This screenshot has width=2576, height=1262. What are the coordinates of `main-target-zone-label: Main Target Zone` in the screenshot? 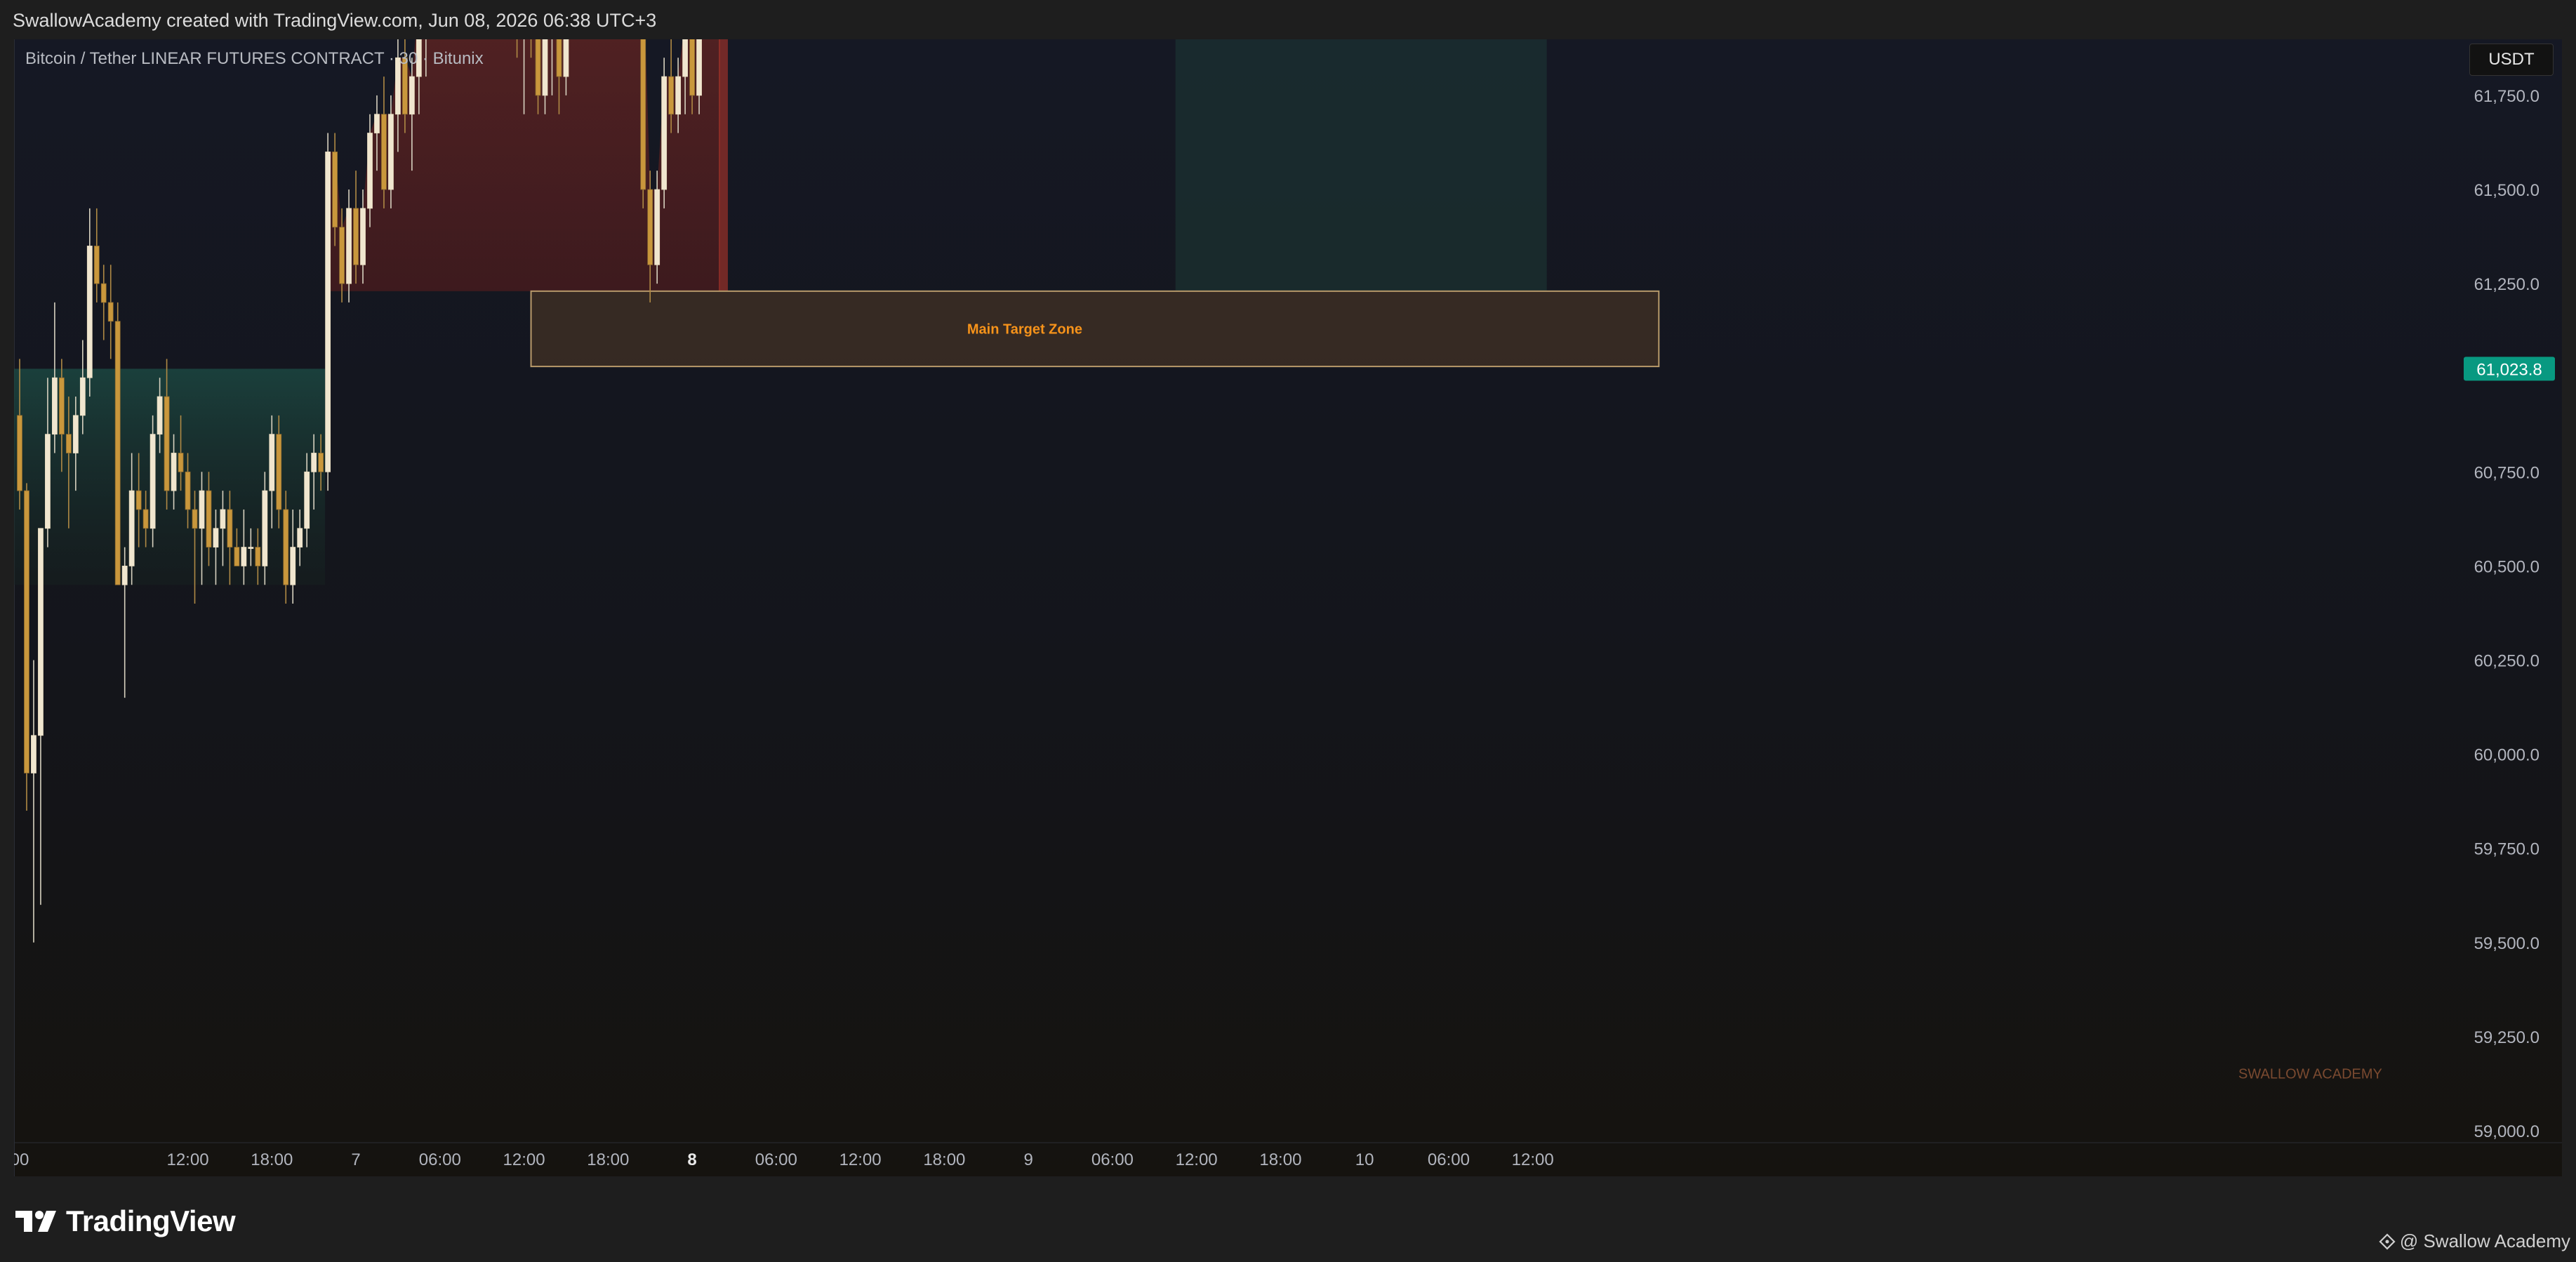 It's located at (1025, 329).